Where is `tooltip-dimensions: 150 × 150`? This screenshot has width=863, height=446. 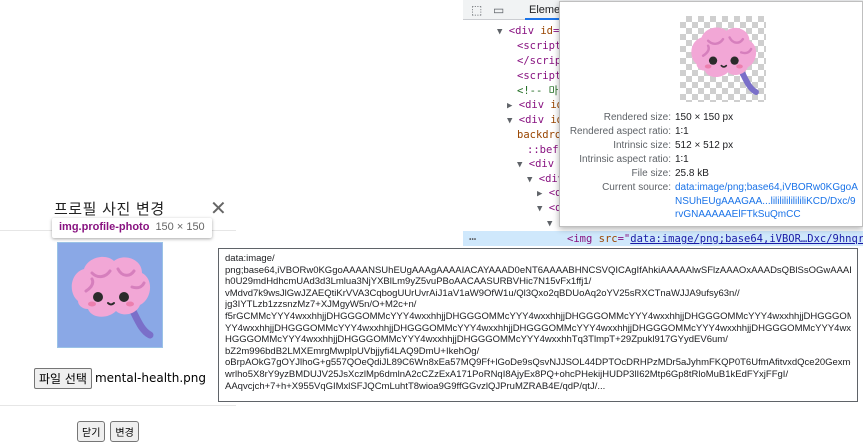
tooltip-dimensions: 150 × 150 is located at coordinates (180, 227).